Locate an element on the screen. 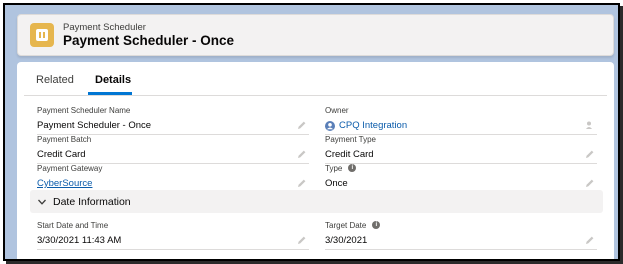 The image size is (623, 264). field-payment-type: Payment Type Credit Card is located at coordinates (461, 149).